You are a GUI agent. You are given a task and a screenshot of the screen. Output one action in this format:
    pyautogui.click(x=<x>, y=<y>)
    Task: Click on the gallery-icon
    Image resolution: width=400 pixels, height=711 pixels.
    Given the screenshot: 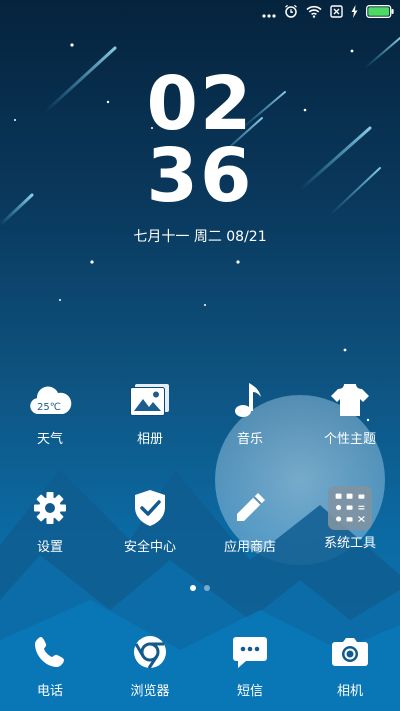 What is the action you would take?
    pyautogui.click(x=150, y=400)
    